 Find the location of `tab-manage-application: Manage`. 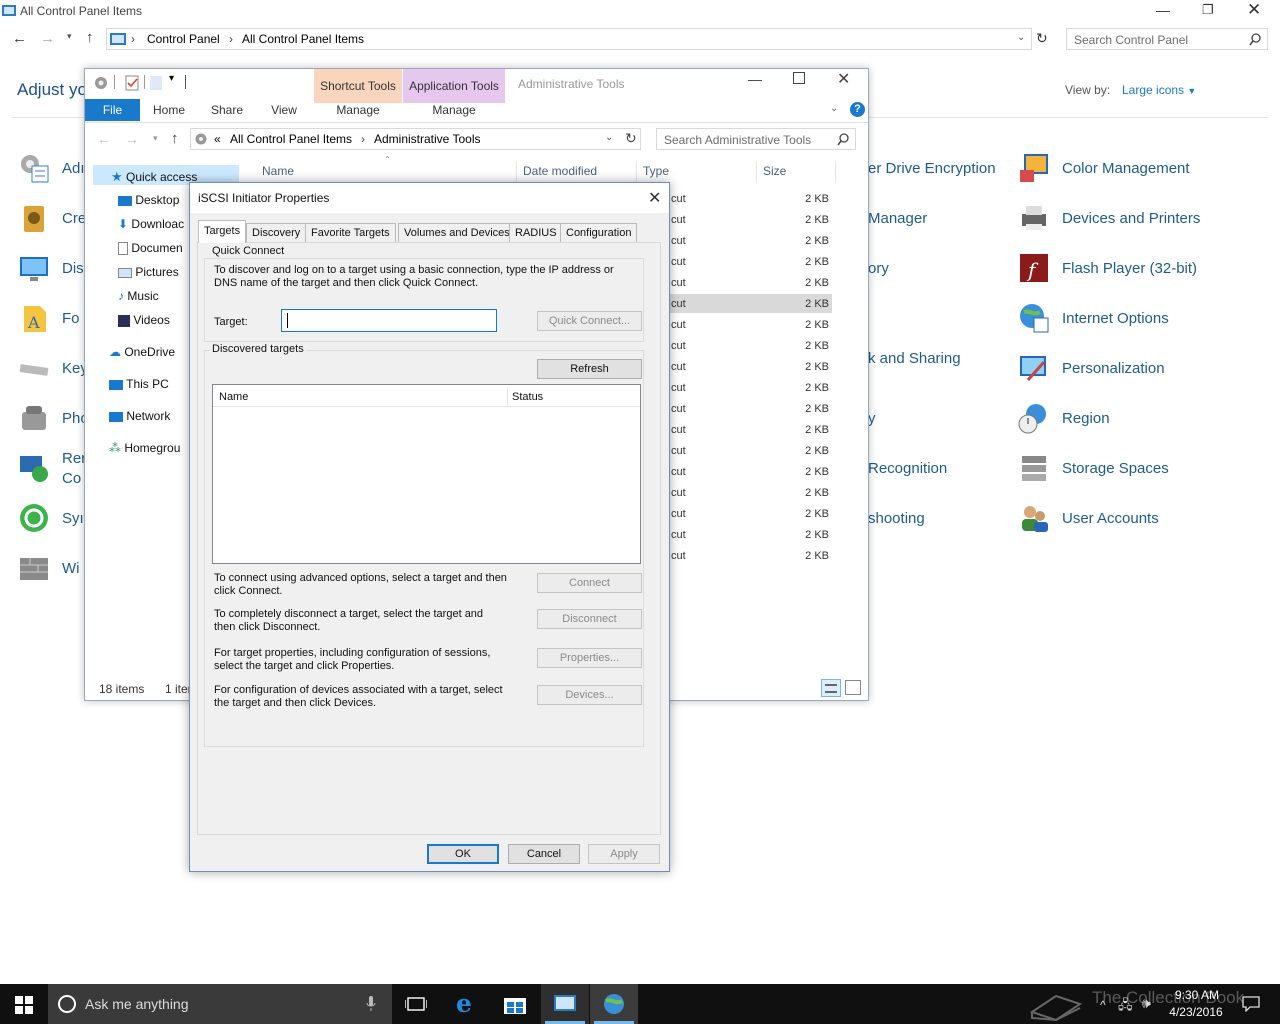

tab-manage-application: Manage is located at coordinates (454, 110).